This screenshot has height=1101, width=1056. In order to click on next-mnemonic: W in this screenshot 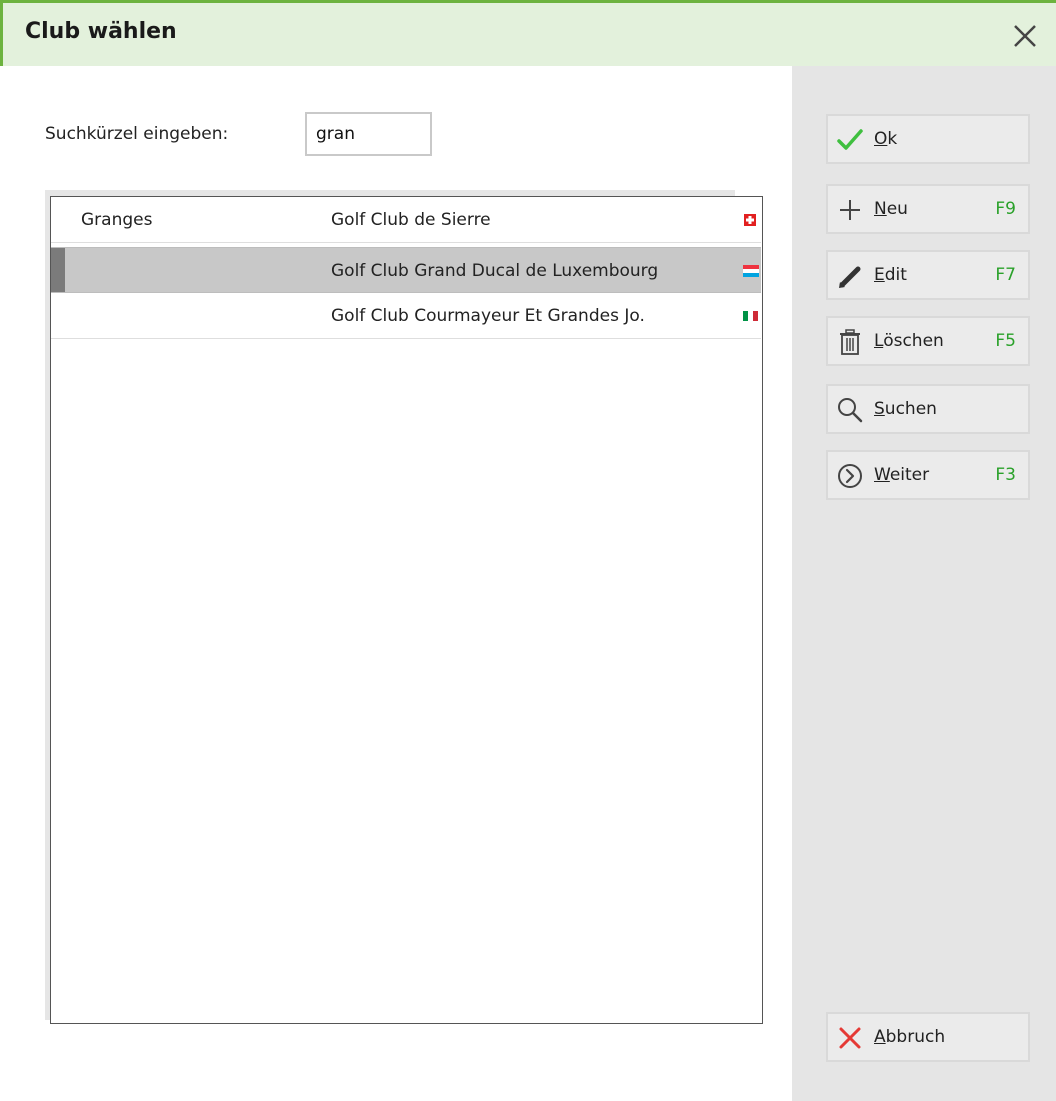, I will do `click(882, 475)`.